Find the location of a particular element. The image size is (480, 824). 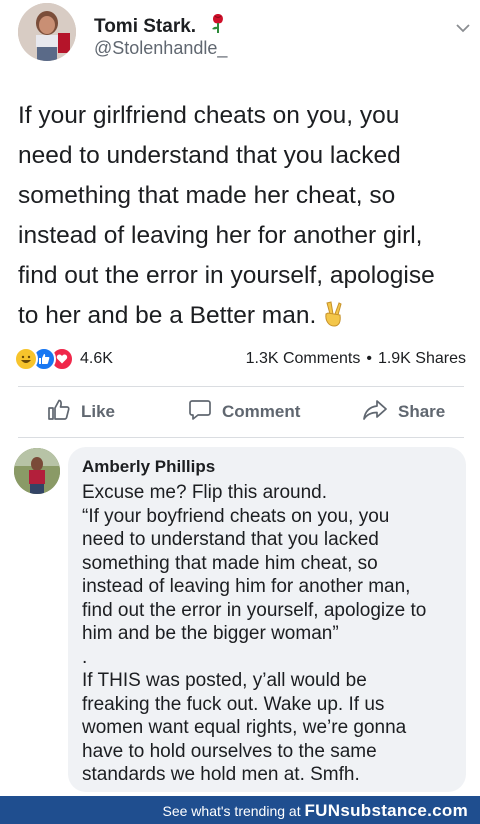

comment-button: Comment is located at coordinates (244, 412).